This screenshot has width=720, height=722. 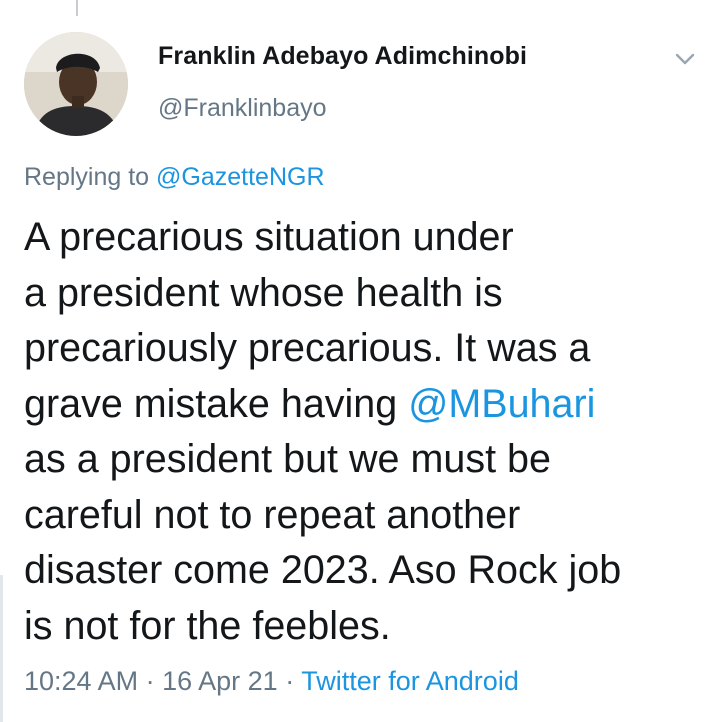 What do you see at coordinates (307, 348) in the screenshot?
I see `tweet-text-line: precariously precarious. It was a` at bounding box center [307, 348].